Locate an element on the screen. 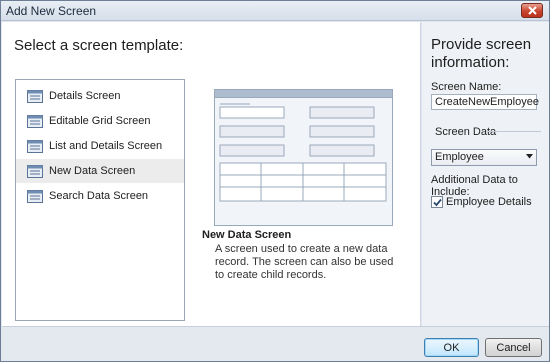  ok-button: OK is located at coordinates (451, 347).